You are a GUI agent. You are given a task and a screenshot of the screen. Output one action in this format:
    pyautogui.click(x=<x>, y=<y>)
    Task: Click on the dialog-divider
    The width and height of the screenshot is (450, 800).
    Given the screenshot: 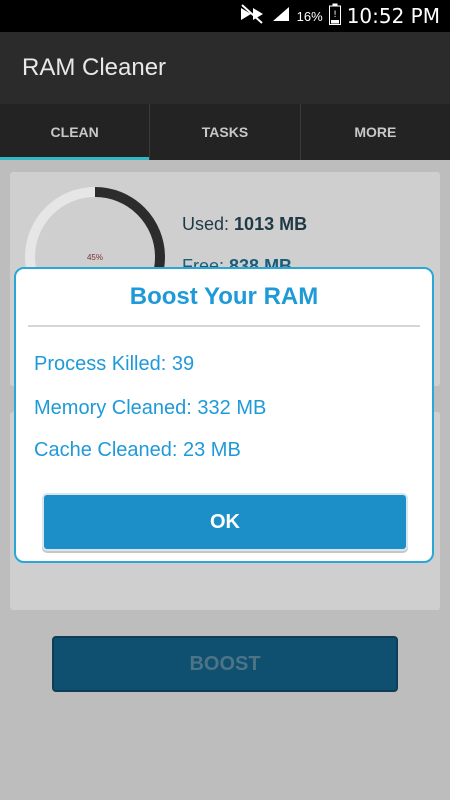 What is the action you would take?
    pyautogui.click(x=224, y=326)
    